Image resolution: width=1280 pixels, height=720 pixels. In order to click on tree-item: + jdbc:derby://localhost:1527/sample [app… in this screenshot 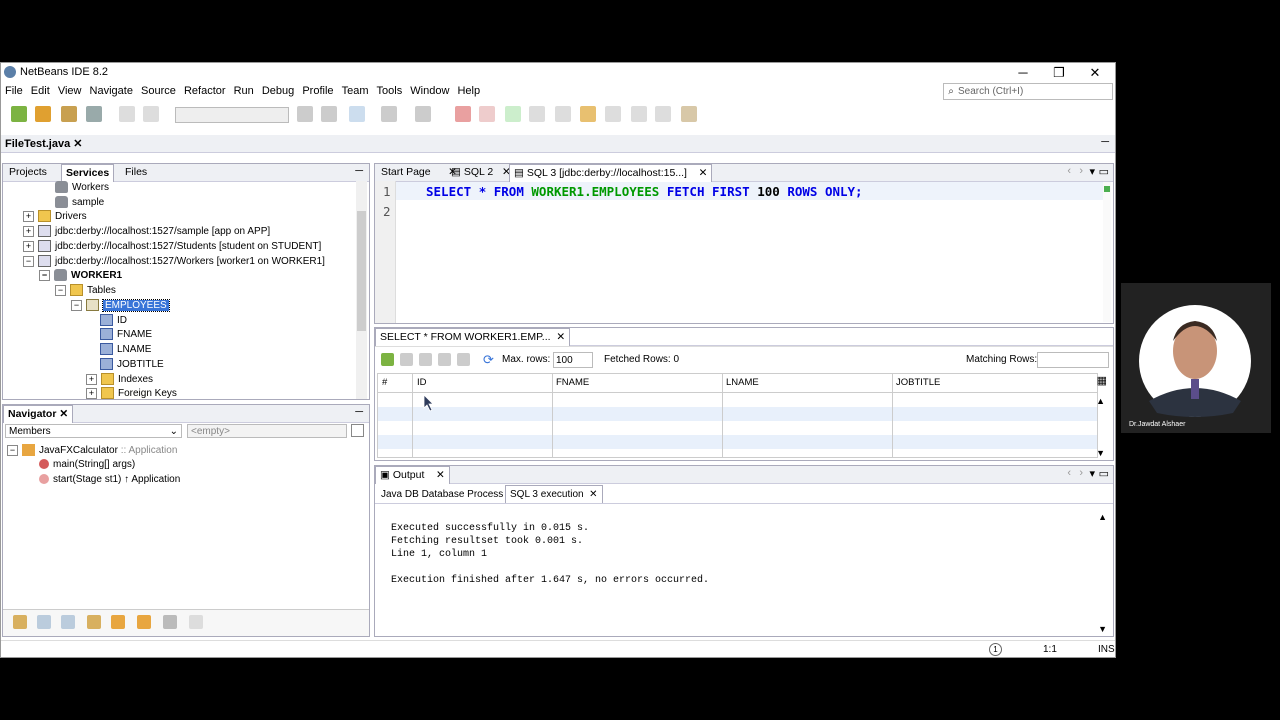, I will do `click(146, 231)`.